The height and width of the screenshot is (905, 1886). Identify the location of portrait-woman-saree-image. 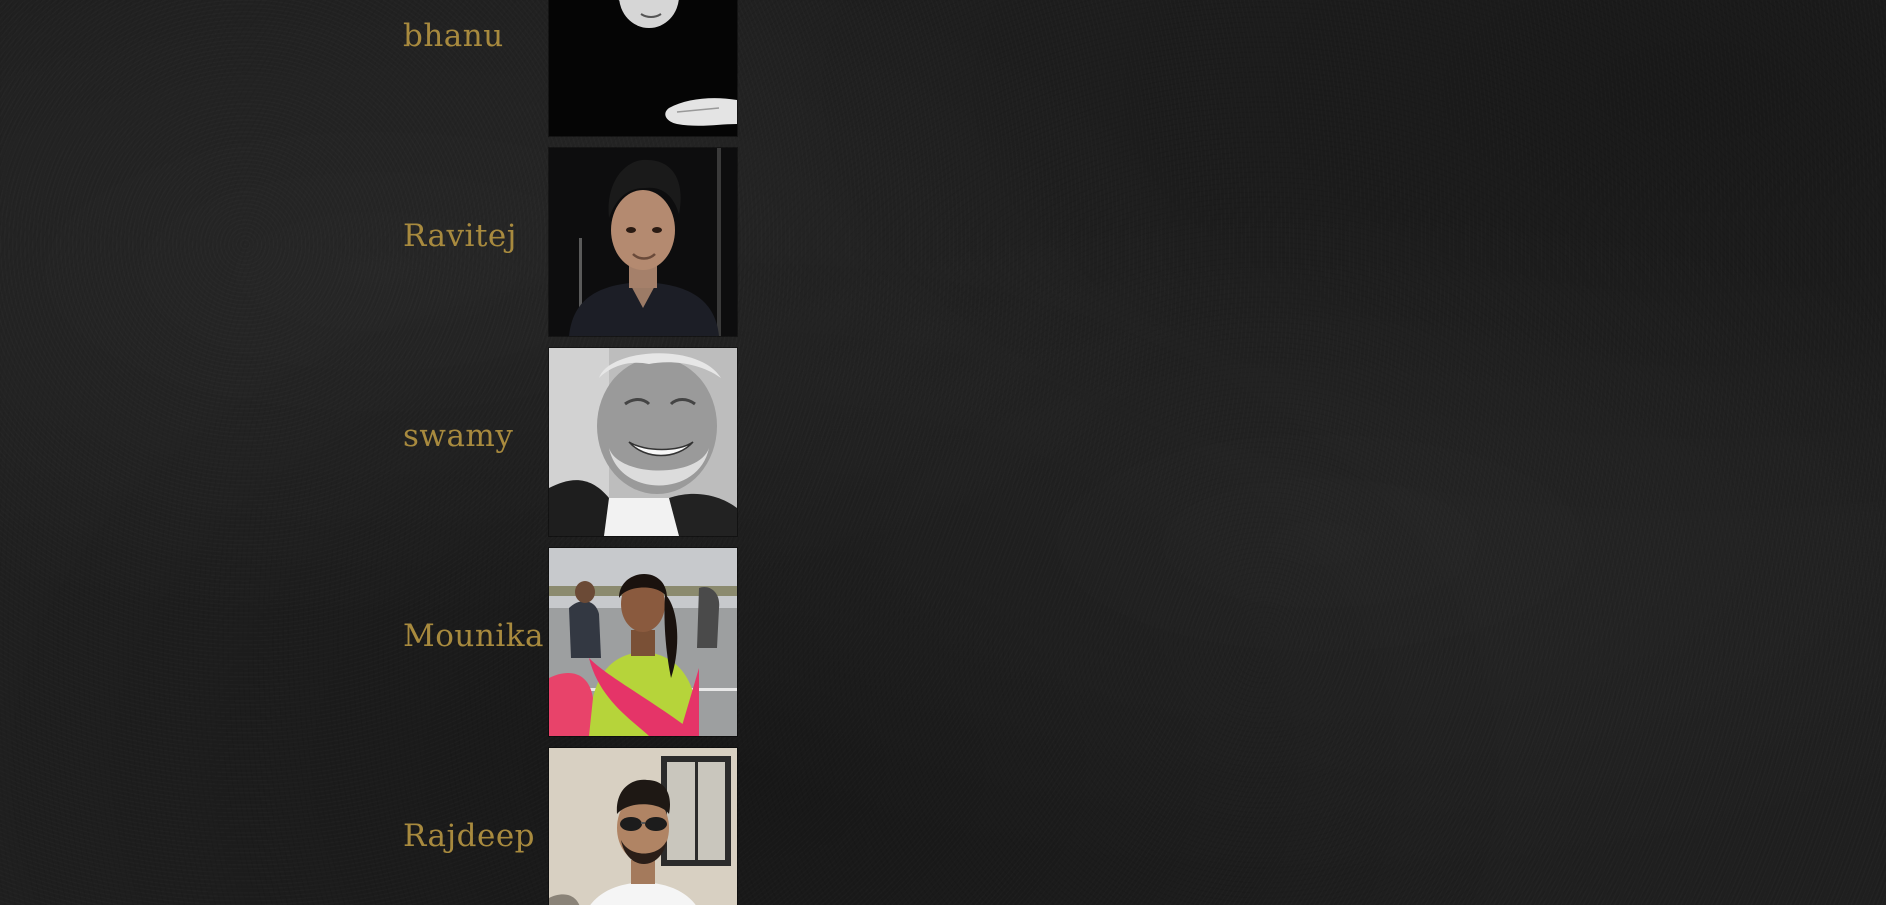
(643, 642).